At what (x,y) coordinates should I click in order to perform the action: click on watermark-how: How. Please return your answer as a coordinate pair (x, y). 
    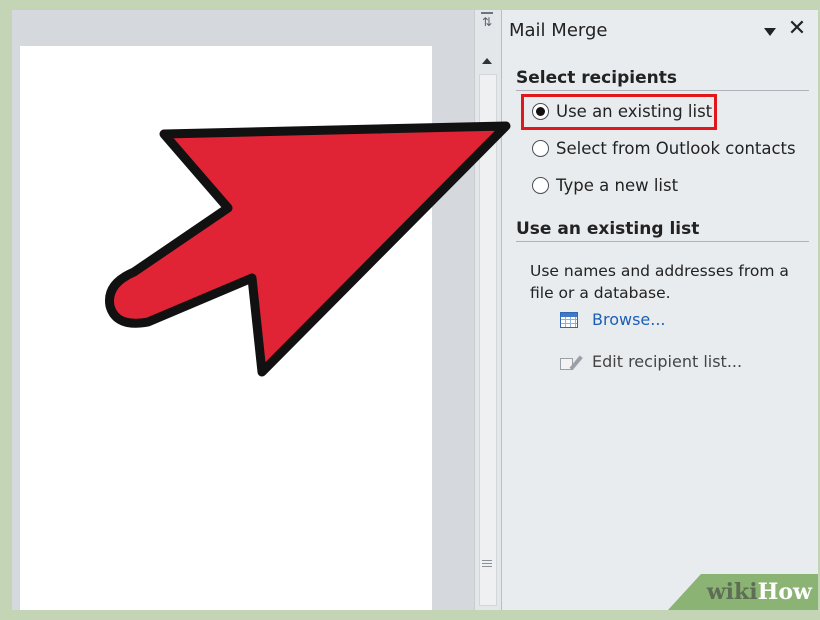
    Looking at the image, I should click on (784, 592).